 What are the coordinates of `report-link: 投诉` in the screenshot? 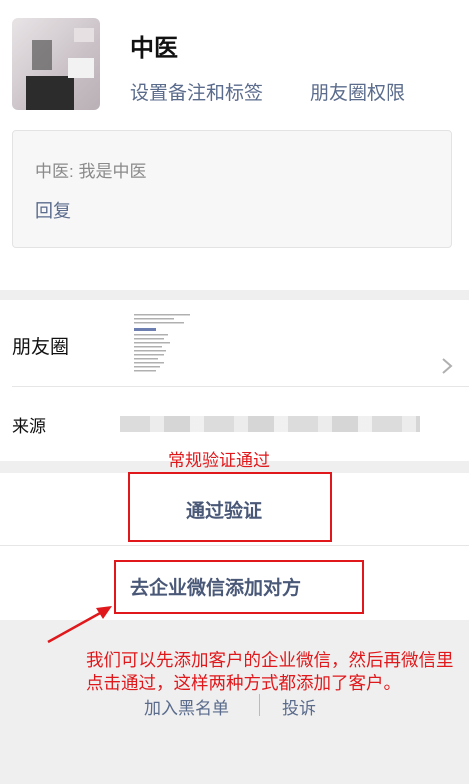 It's located at (299, 706).